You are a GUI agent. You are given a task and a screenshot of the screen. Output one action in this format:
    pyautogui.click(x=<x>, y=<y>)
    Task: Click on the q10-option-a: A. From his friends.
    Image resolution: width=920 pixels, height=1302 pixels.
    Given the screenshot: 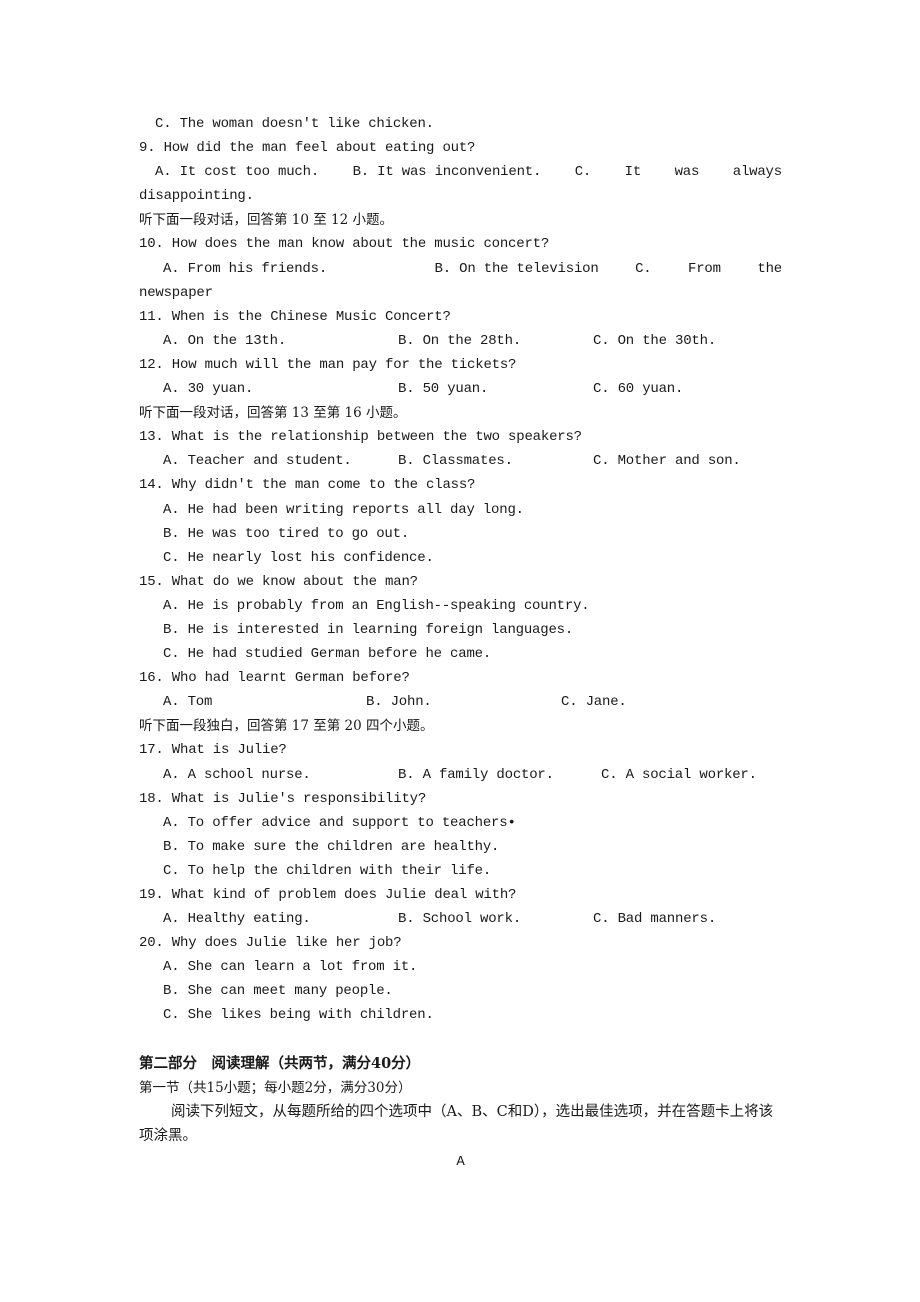 What is the action you would take?
    pyautogui.click(x=245, y=268)
    